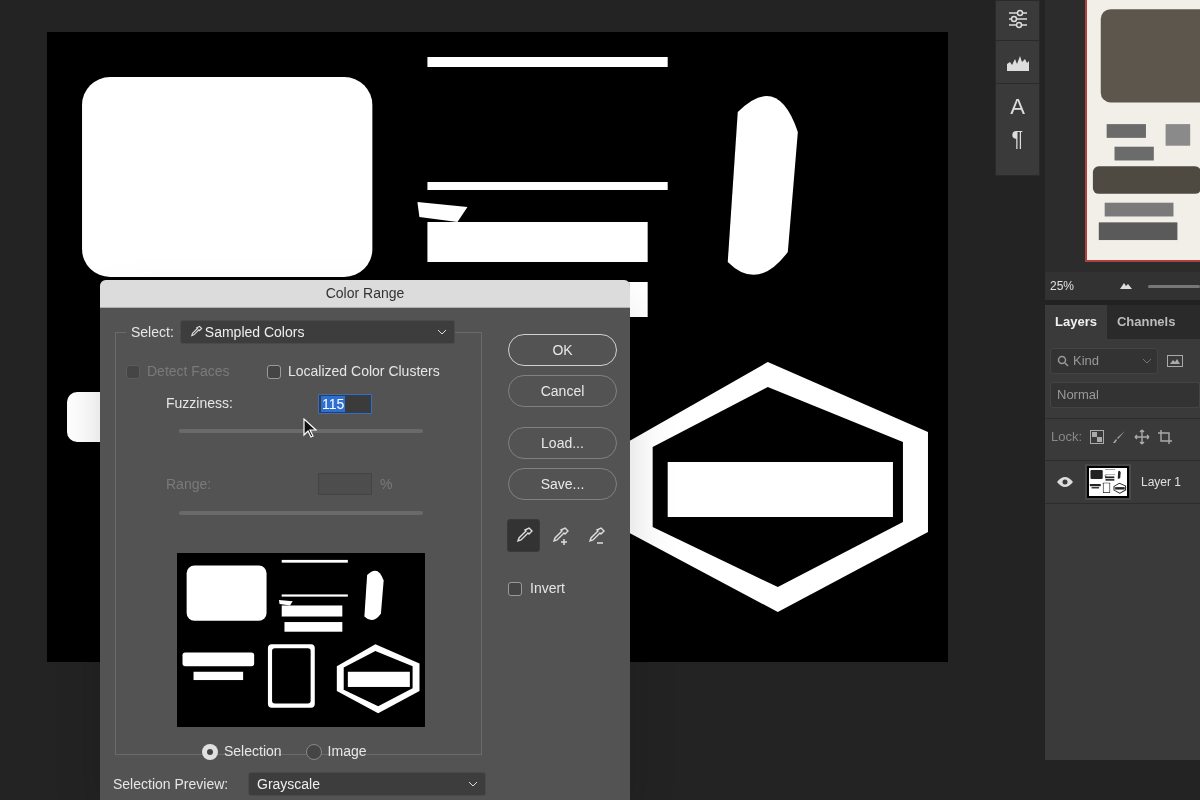  I want to click on radio-label: Selection, so click(253, 751).